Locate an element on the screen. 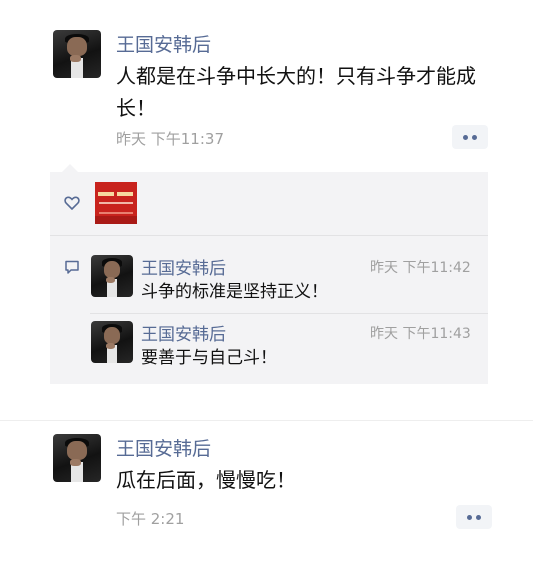  post-text: 瓜在后面，慢慢吃！ is located at coordinates (206, 480).